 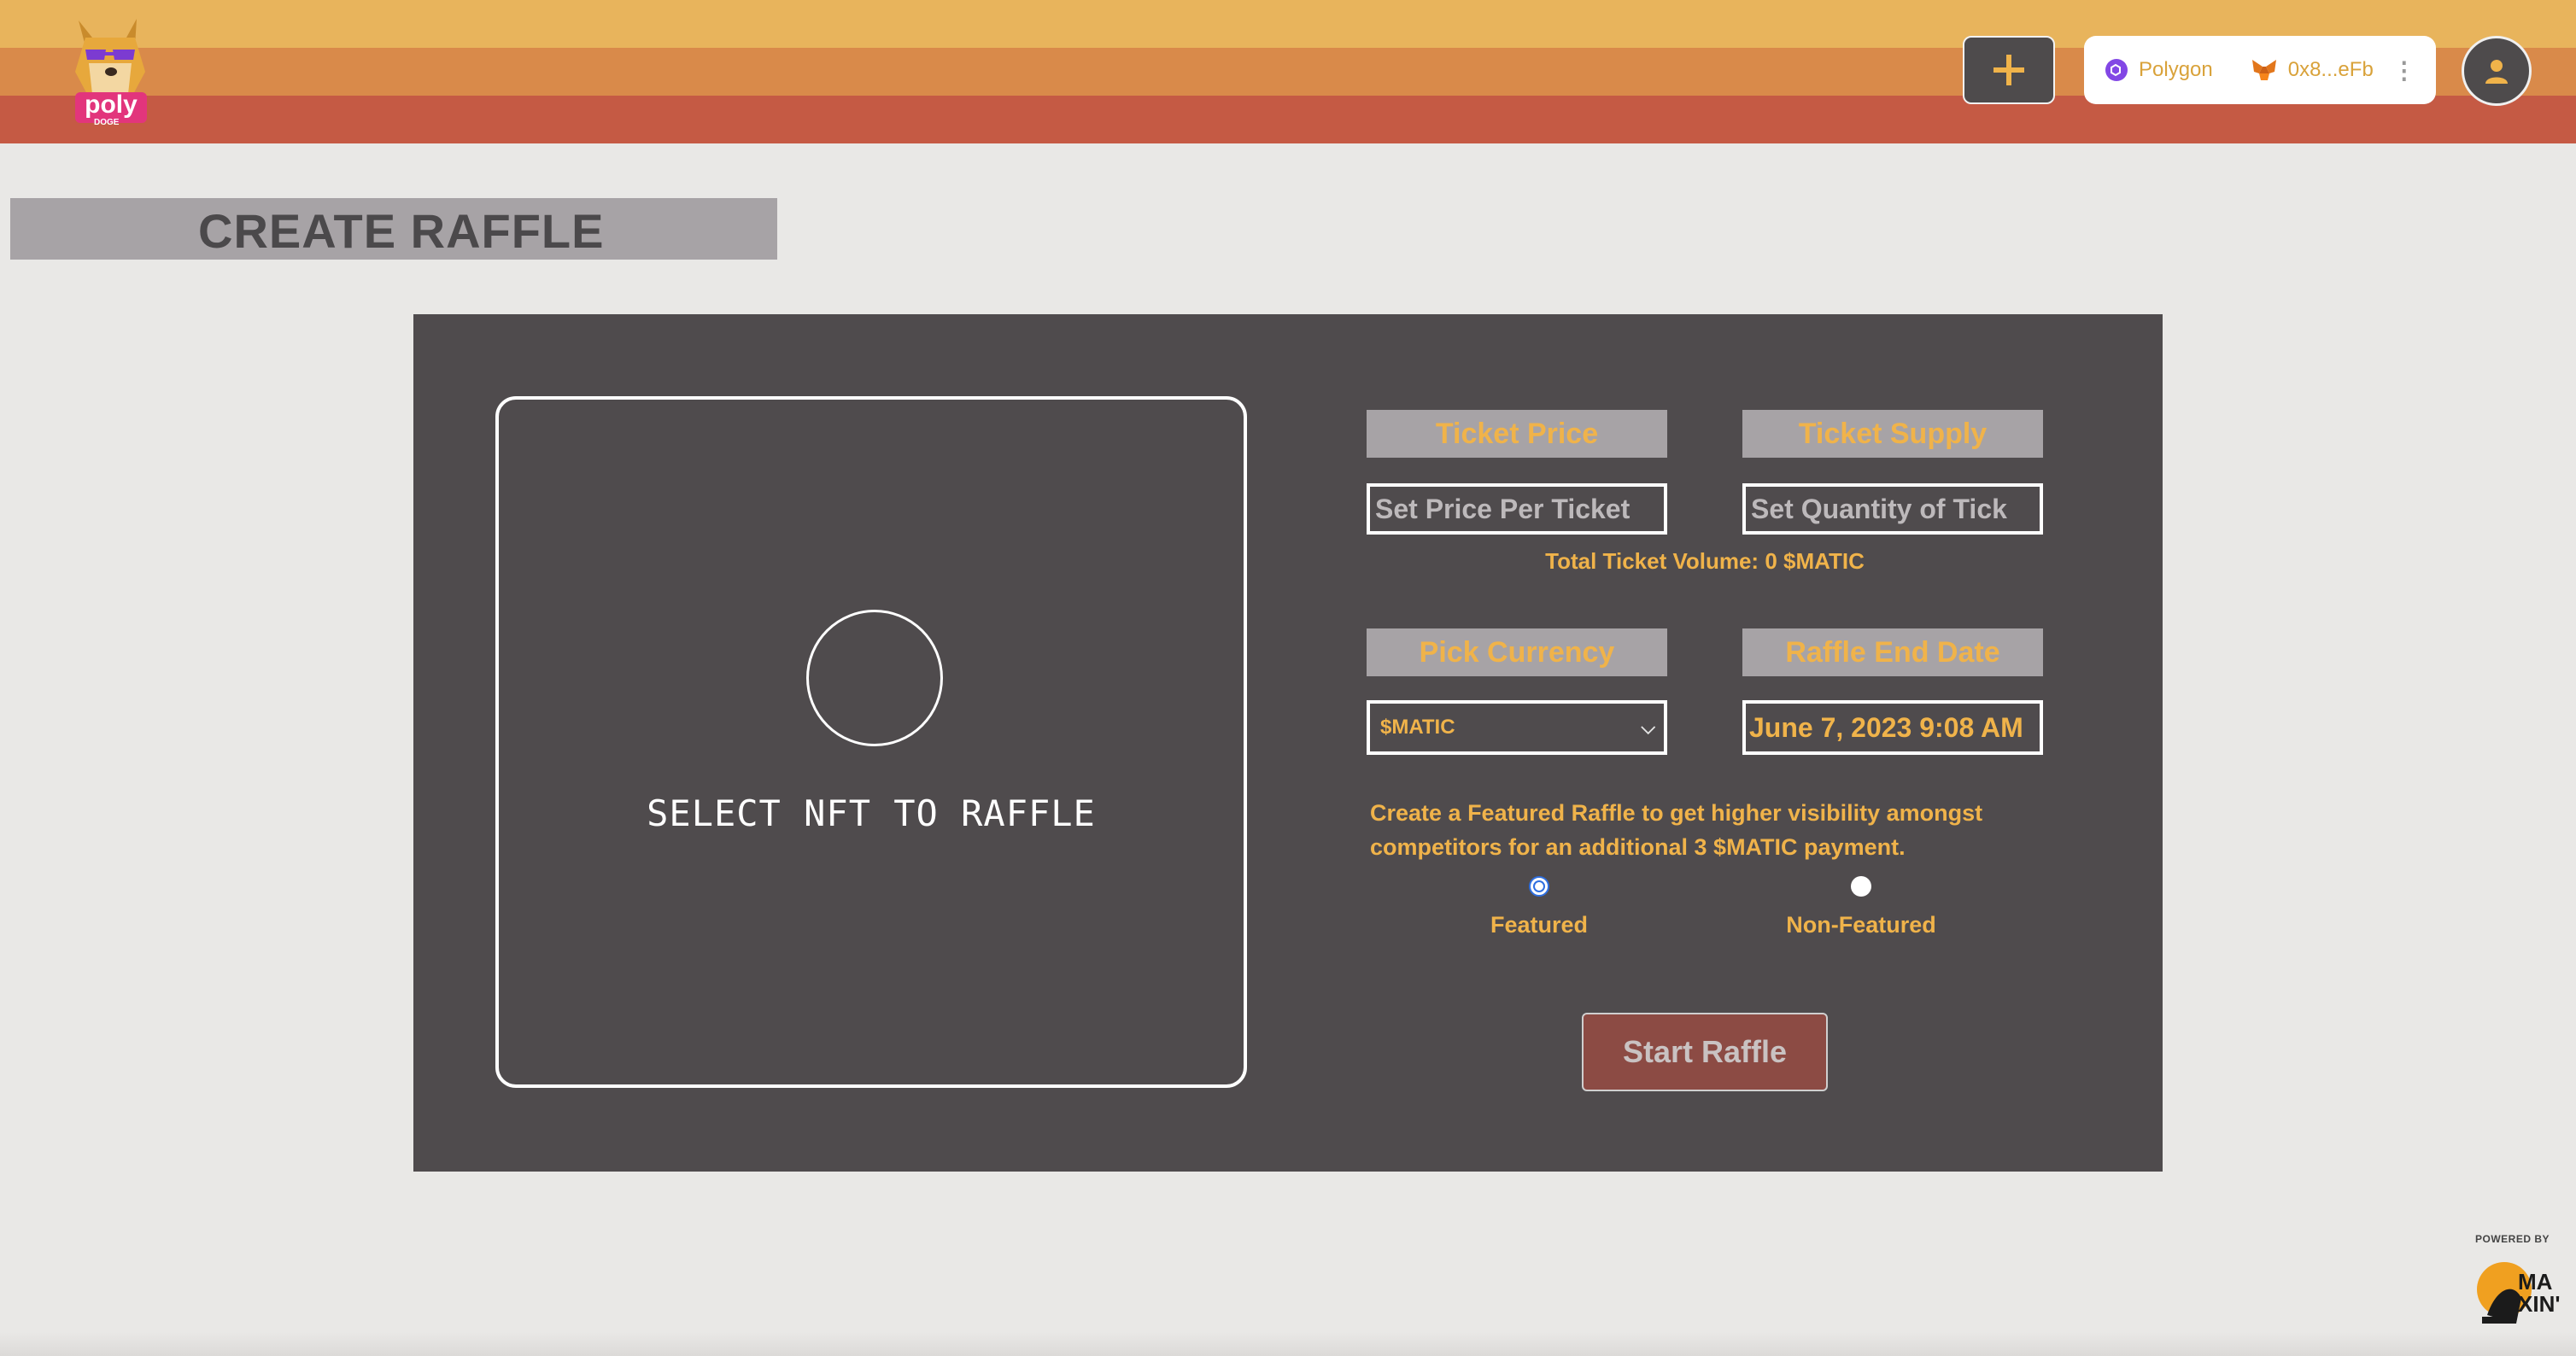 What do you see at coordinates (1517, 434) in the screenshot?
I see `ticket-price-label: Ticket Price` at bounding box center [1517, 434].